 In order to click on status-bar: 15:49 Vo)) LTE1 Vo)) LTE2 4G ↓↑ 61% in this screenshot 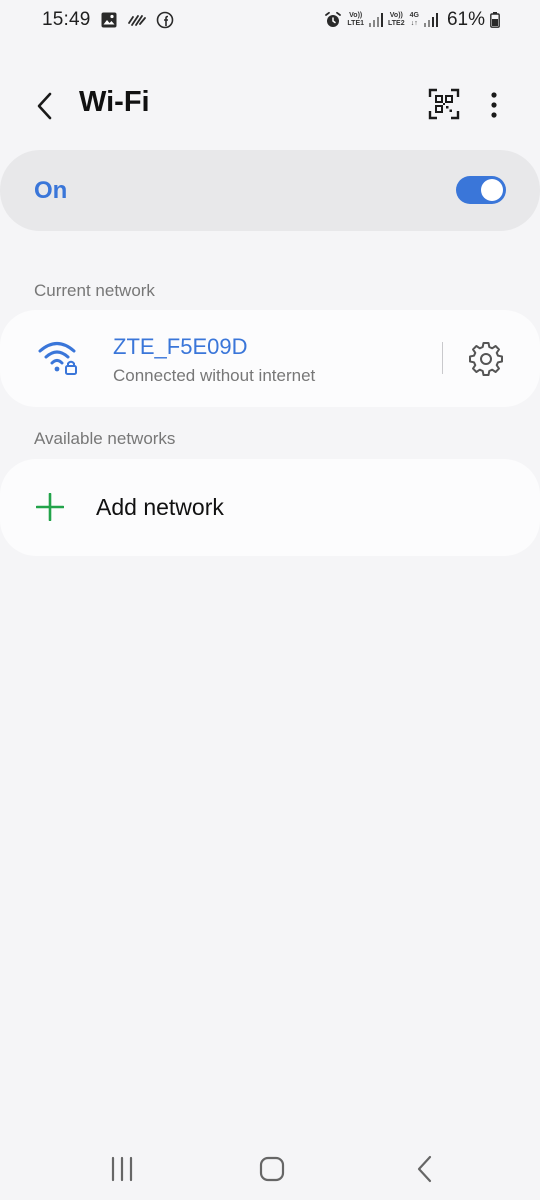, I will do `click(270, 21)`.